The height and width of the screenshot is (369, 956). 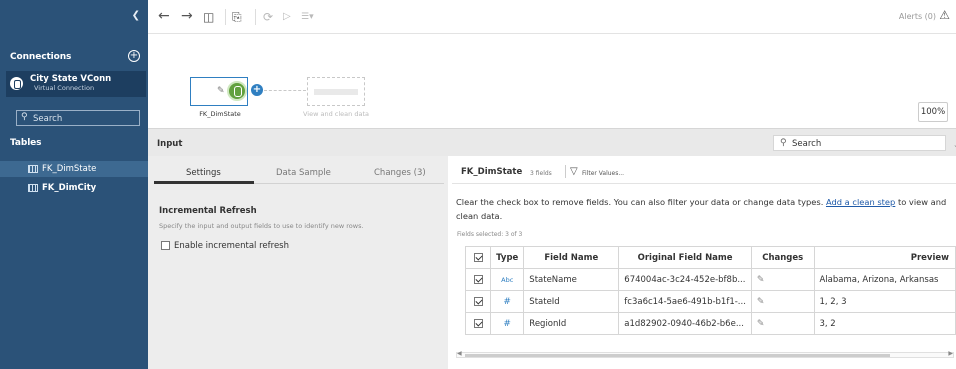 I want to click on forward-arrow-icon: →, so click(x=187, y=16).